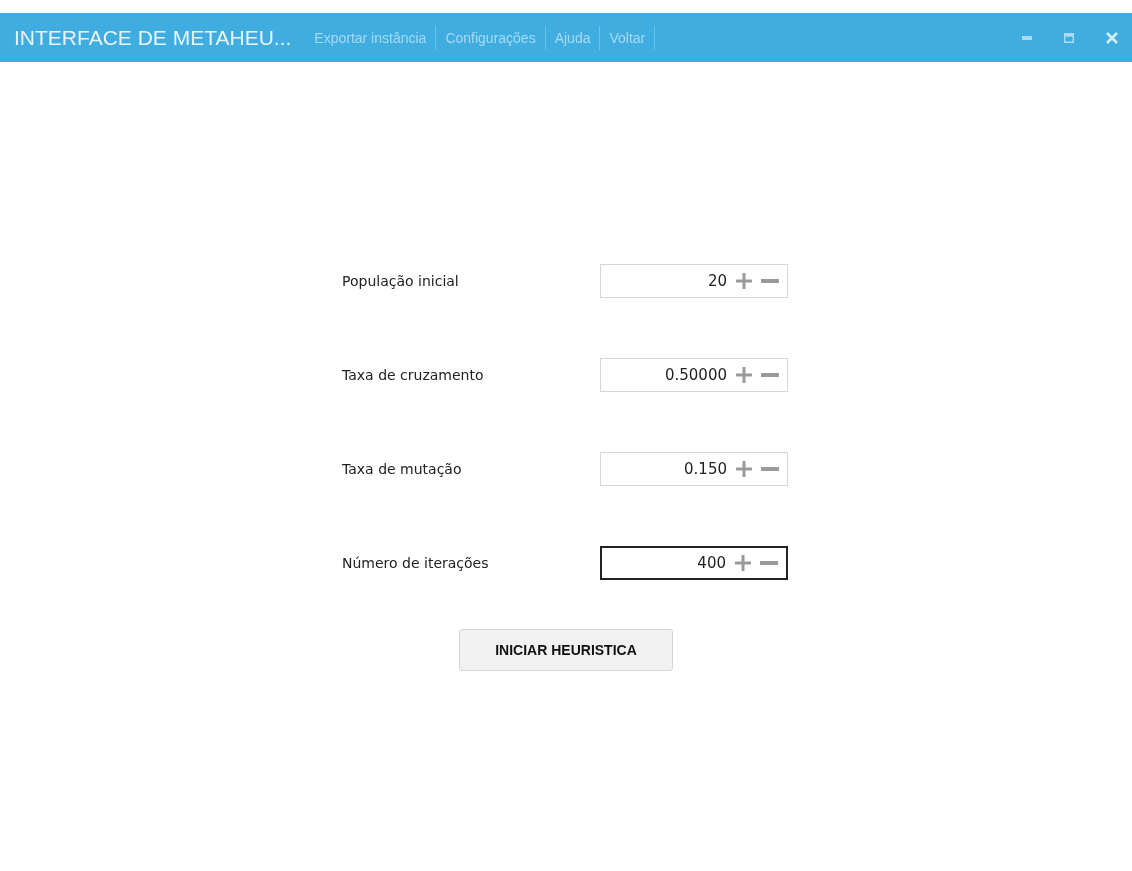  I want to click on number-field: 400, so click(694, 563).